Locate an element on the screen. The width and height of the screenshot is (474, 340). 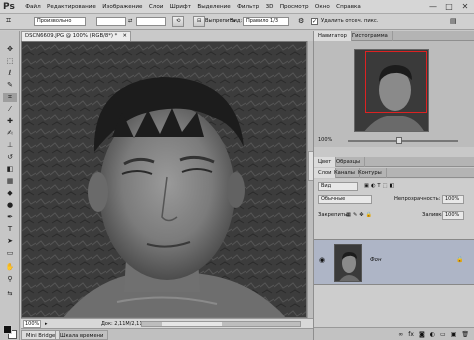
document-title: DSCN6609.JPG @ 100% (RGB/8*) * is located at coordinates (71, 36).